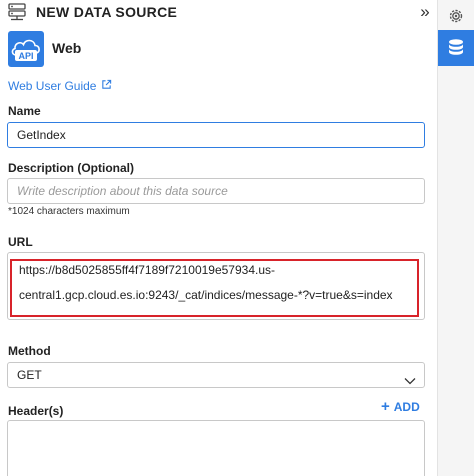 The width and height of the screenshot is (474, 476). I want to click on panel-title: NEW DATA SOURCE, so click(107, 12).